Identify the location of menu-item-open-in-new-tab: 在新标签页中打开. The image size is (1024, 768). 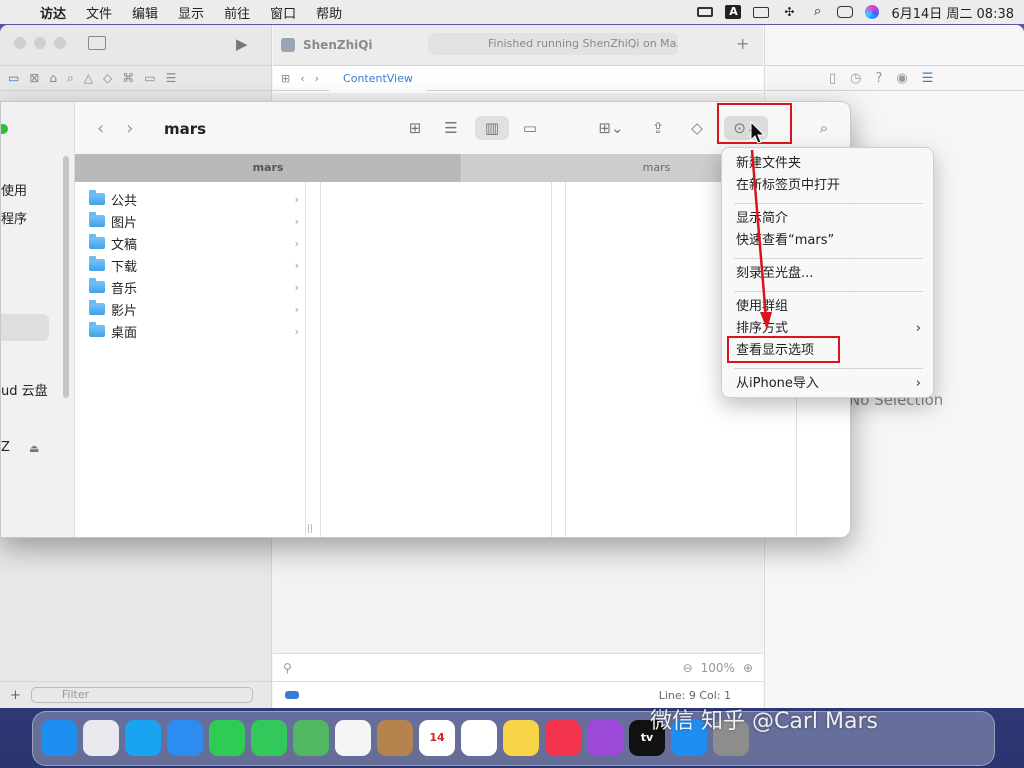
(828, 186).